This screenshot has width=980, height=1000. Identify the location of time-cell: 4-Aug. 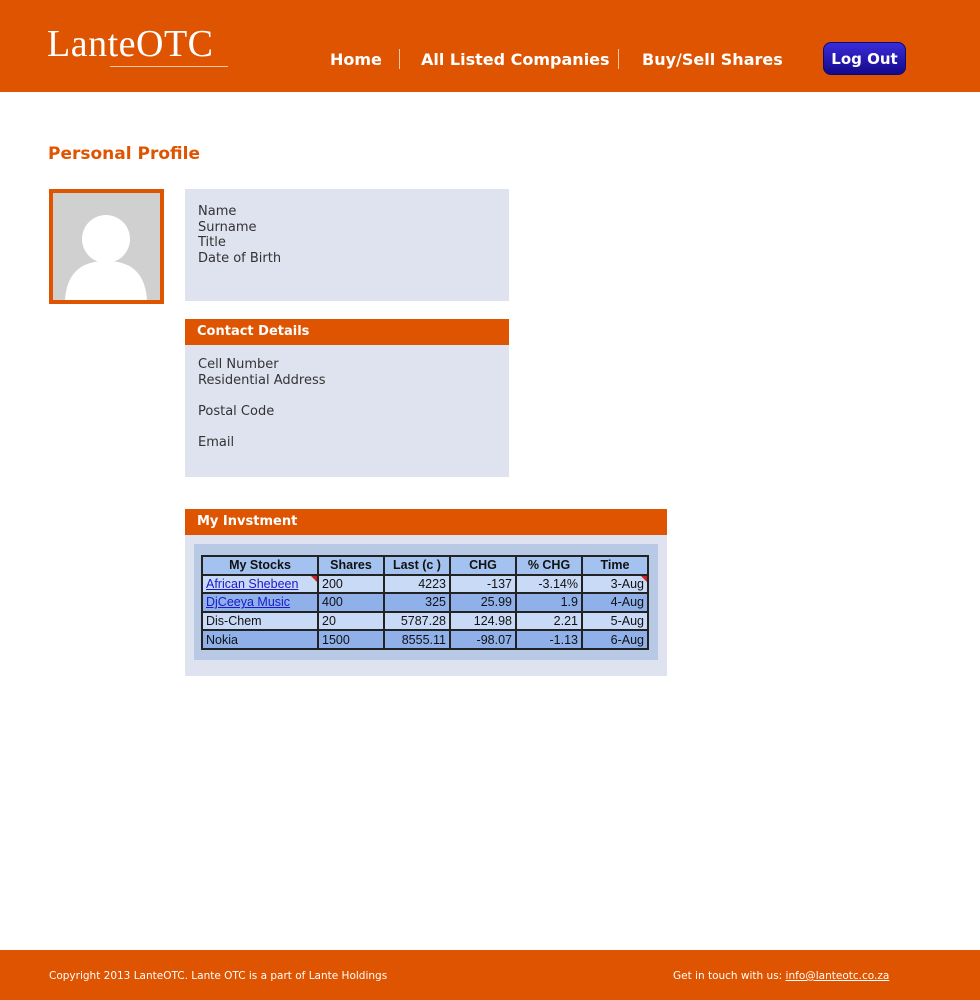
(615, 602).